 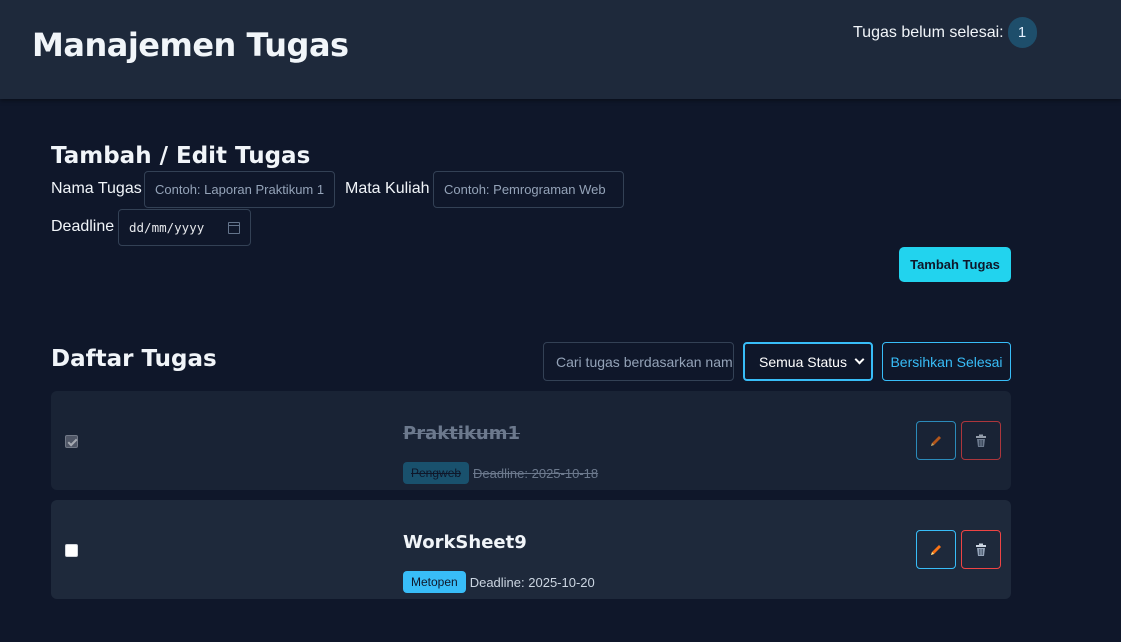 I want to click on deadline-value: 2025-10-20, so click(x=561, y=582).